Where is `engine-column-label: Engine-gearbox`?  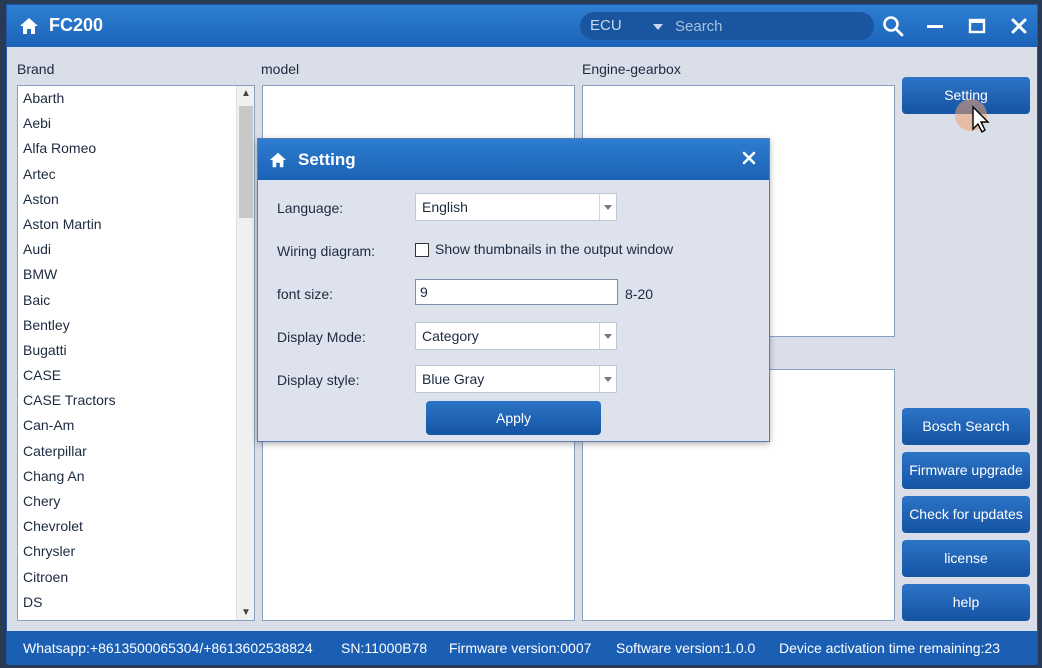
engine-column-label: Engine-gearbox is located at coordinates (631, 69).